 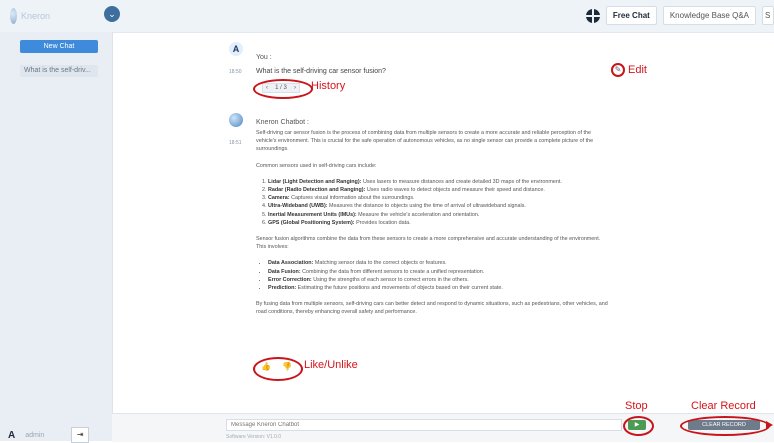 What do you see at coordinates (236, 49) in the screenshot?
I see `user-avatar: A` at bounding box center [236, 49].